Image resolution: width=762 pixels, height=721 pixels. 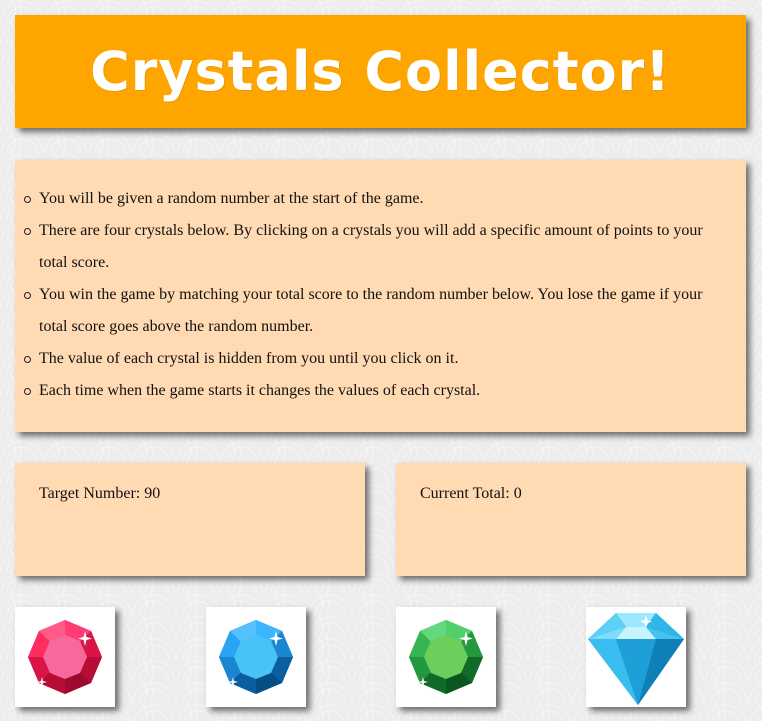 I want to click on target-number-panel: Target Number: 90, so click(x=190, y=519).